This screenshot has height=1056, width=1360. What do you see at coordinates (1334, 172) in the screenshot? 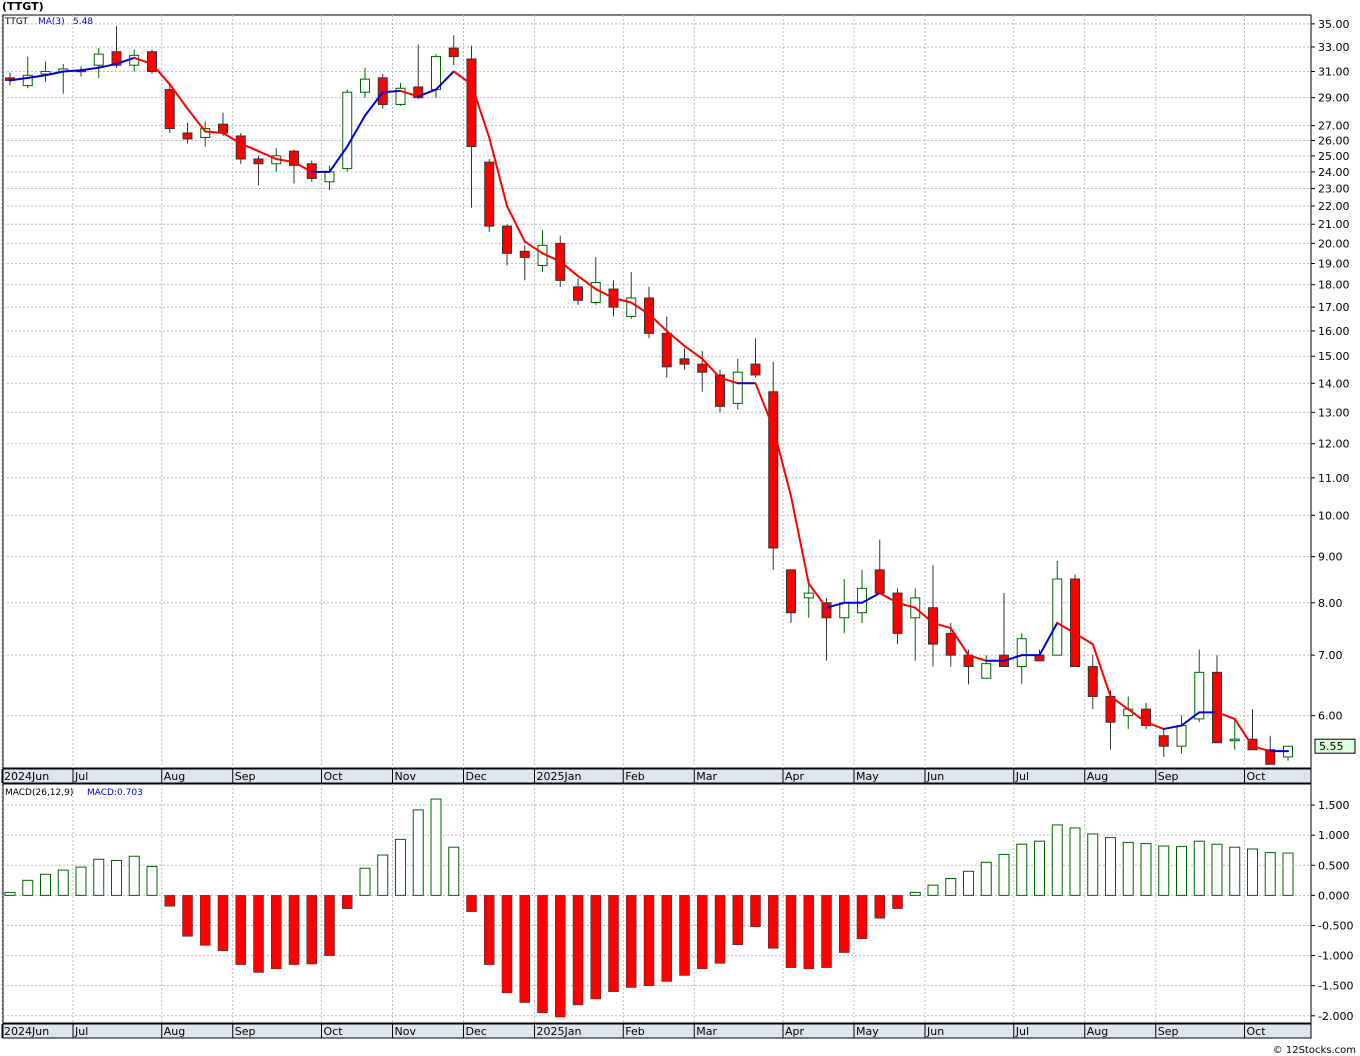
I see `price-tick-label: 24.00` at bounding box center [1334, 172].